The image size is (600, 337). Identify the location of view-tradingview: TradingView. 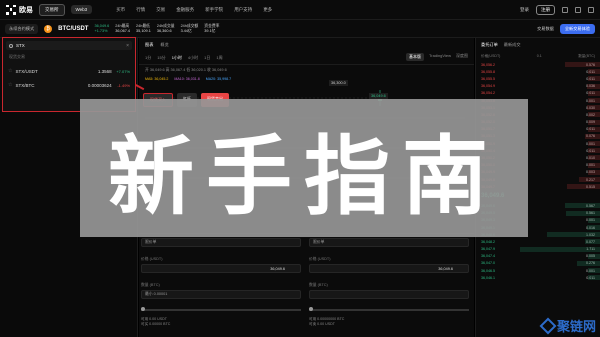
(440, 57).